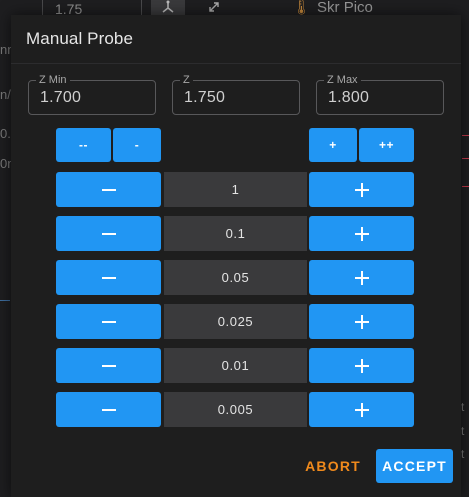 The height and width of the screenshot is (497, 469). What do you see at coordinates (345, 8) in the screenshot?
I see `printer-name: Skr Pico` at bounding box center [345, 8].